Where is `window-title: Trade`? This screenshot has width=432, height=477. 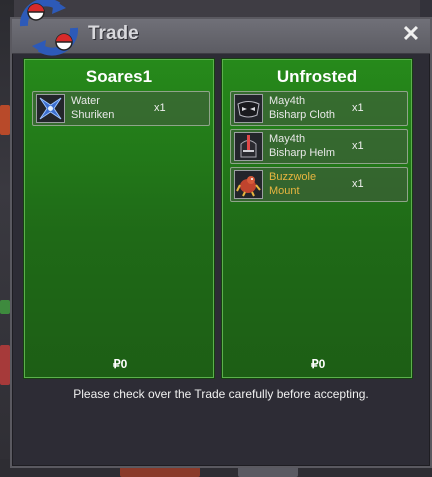
window-title: Trade is located at coordinates (113, 33).